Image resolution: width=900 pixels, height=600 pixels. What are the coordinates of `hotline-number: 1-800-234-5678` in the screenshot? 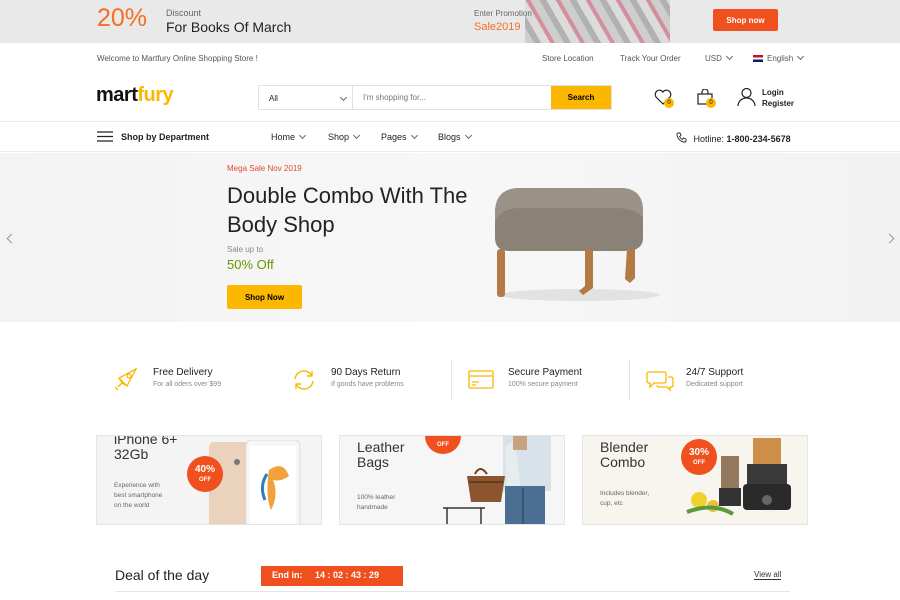 It's located at (758, 139).